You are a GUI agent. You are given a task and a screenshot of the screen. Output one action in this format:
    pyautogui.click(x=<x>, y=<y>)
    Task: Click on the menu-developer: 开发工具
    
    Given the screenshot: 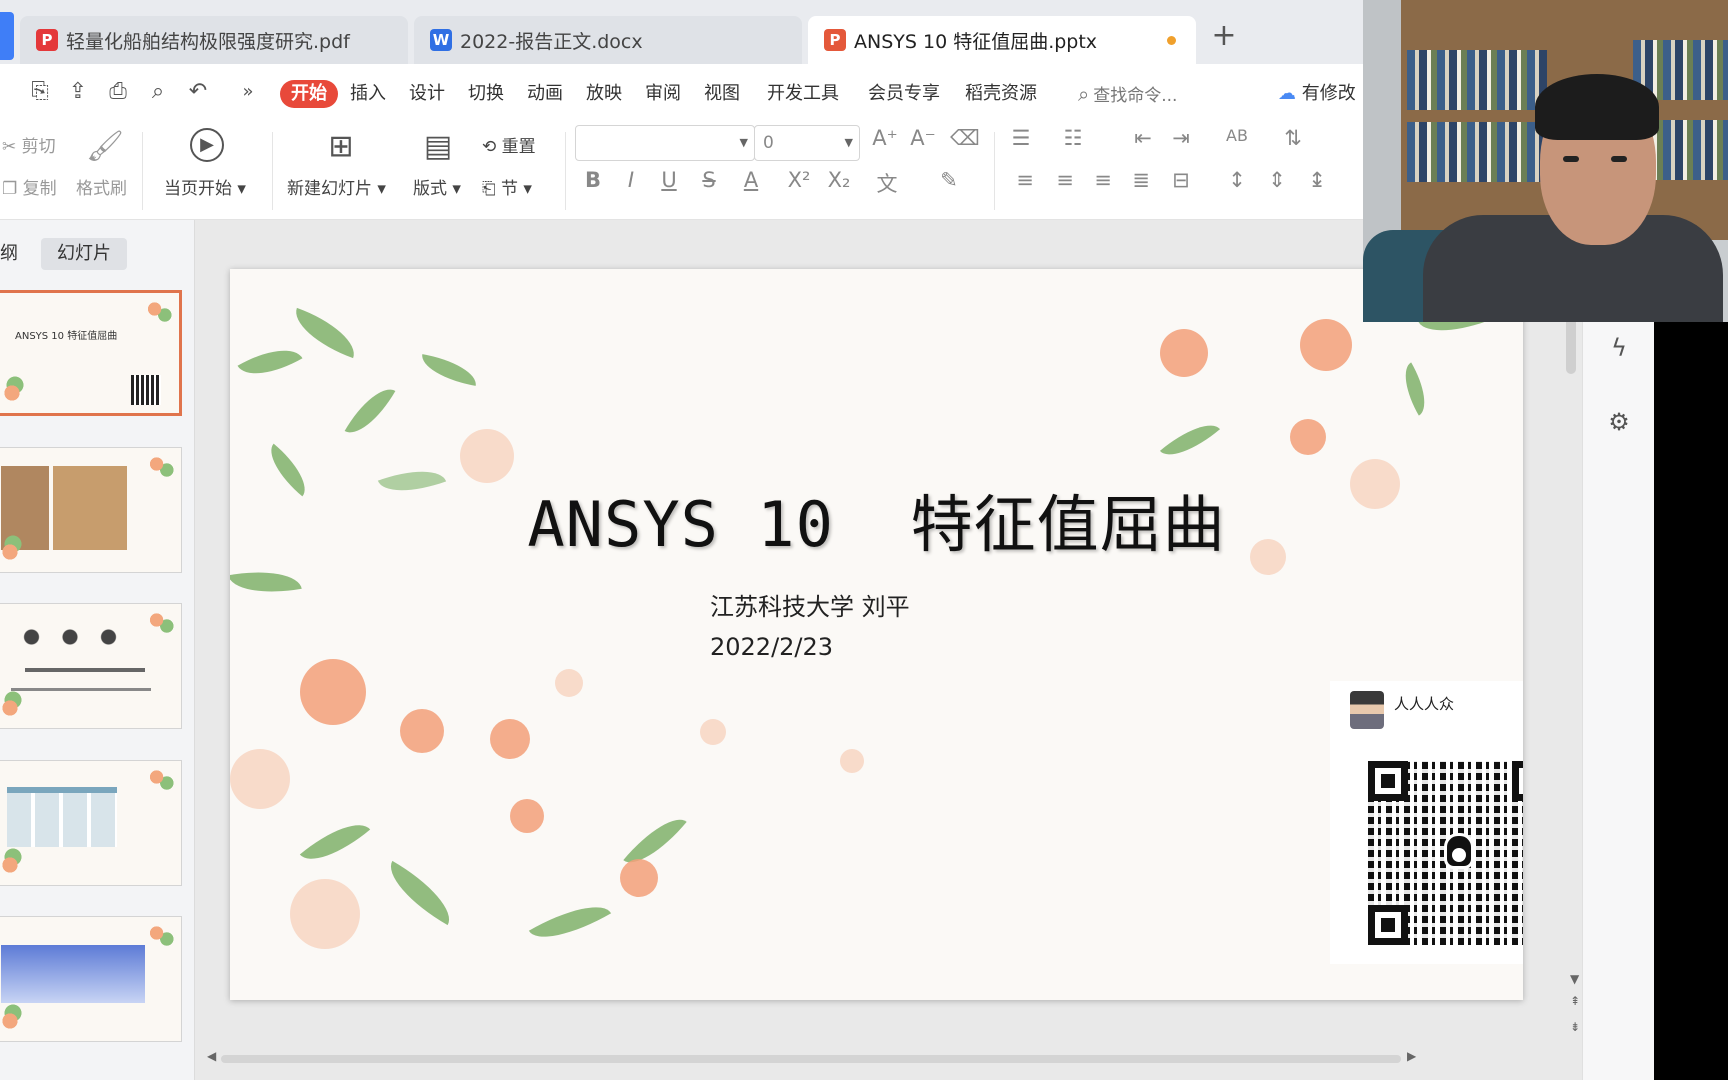 What is the action you would take?
    pyautogui.click(x=803, y=94)
    